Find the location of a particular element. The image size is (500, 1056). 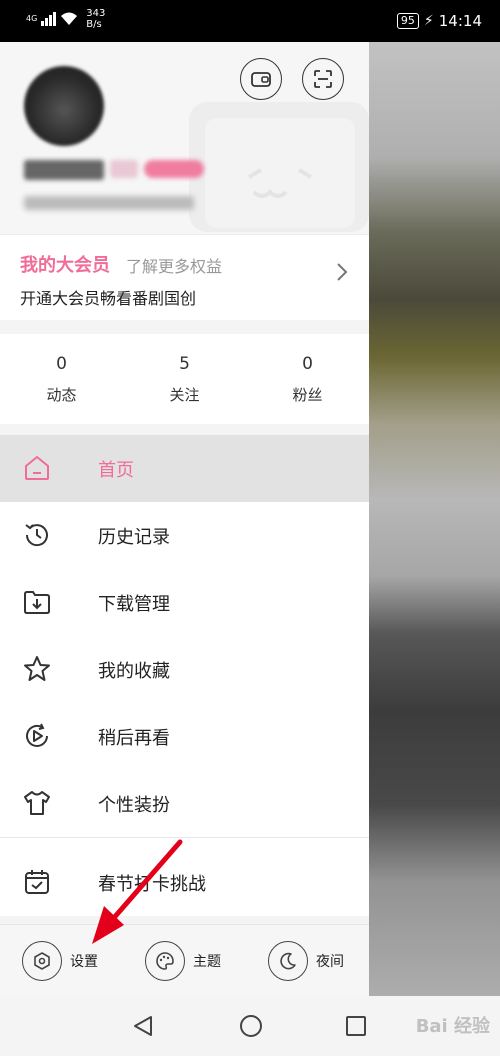

status-bar: 4G 343 B/s 95 ⚡ 14:14 is located at coordinates (250, 21).